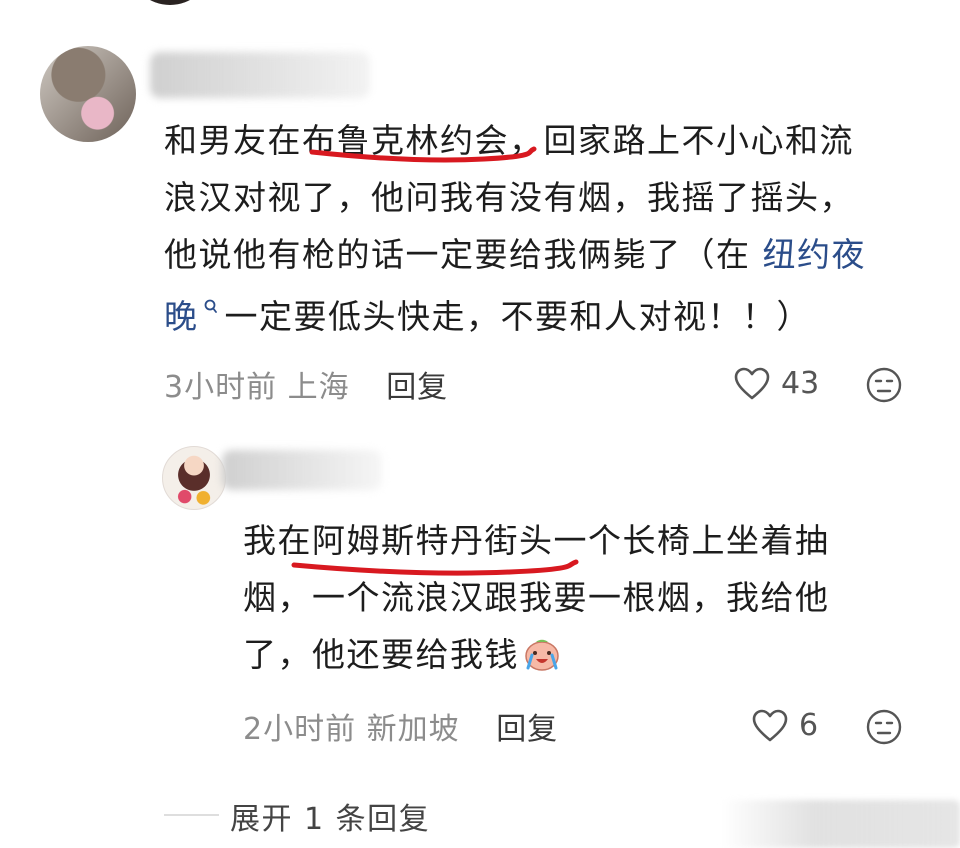 This screenshot has width=960, height=848. What do you see at coordinates (840, 824) in the screenshot?
I see `watermark` at bounding box center [840, 824].